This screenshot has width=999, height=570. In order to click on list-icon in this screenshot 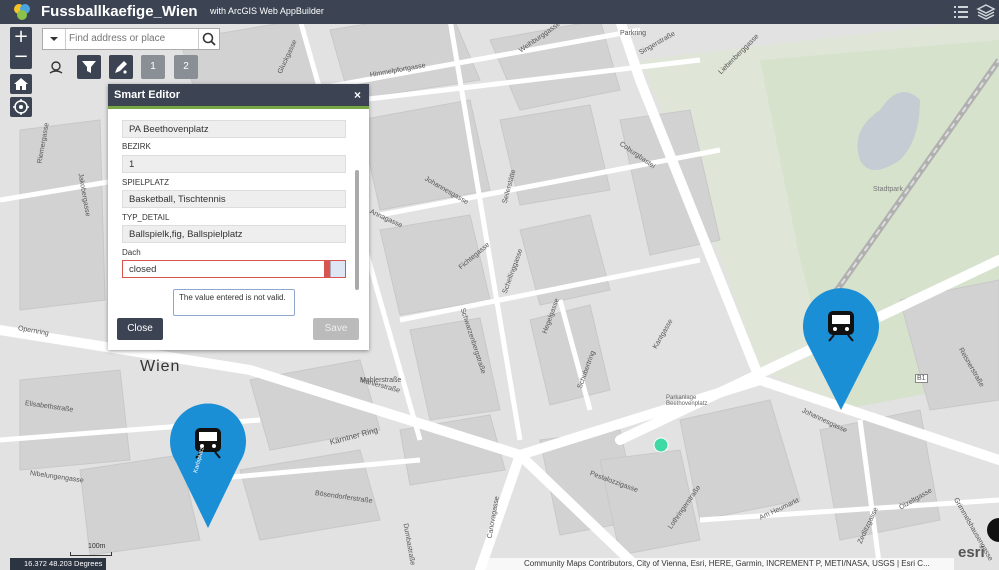, I will do `click(961, 12)`.